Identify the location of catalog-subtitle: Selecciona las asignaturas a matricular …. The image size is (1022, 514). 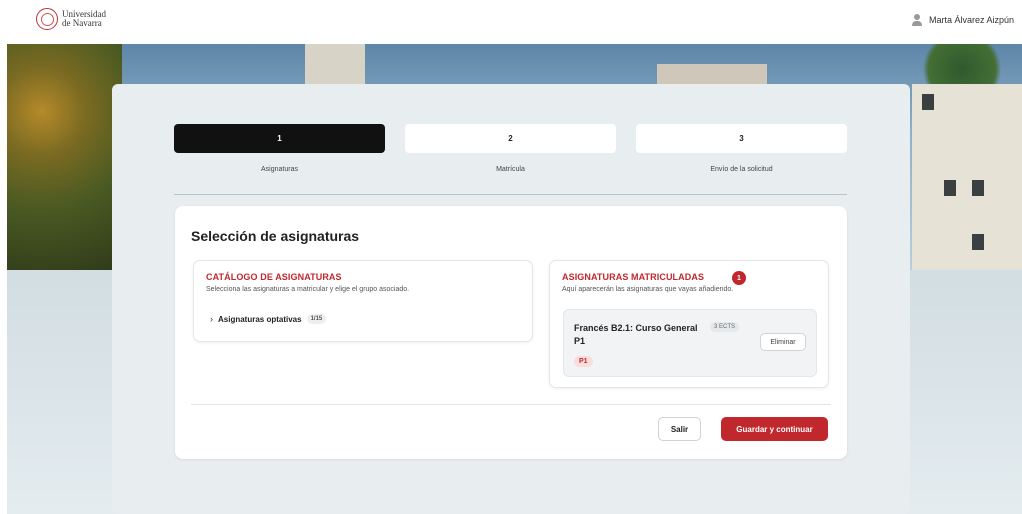
(308, 289).